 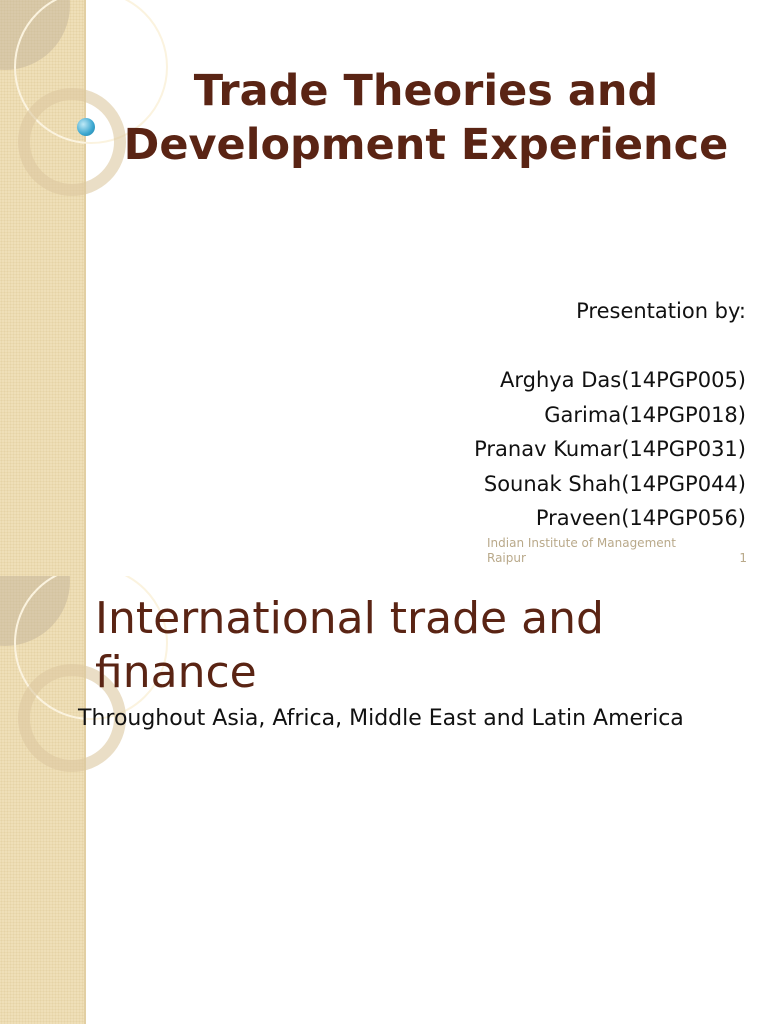 I want to click on presenter-name: Garima(14PGP018), so click(x=645, y=414).